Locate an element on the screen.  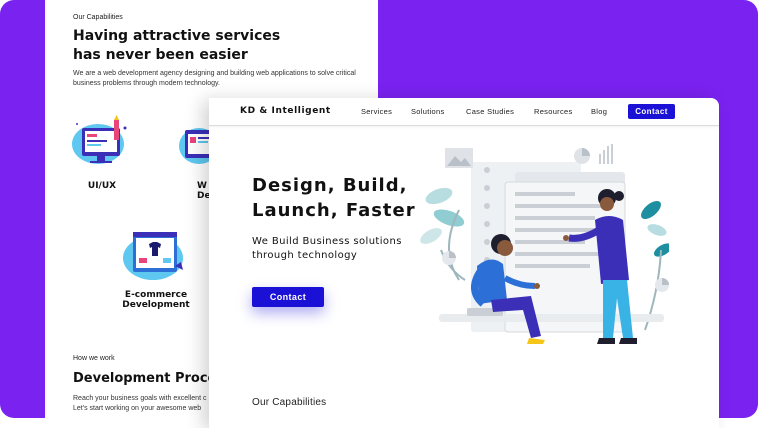
capability-label-ecommerce: E-commerce Development is located at coordinates (156, 300).